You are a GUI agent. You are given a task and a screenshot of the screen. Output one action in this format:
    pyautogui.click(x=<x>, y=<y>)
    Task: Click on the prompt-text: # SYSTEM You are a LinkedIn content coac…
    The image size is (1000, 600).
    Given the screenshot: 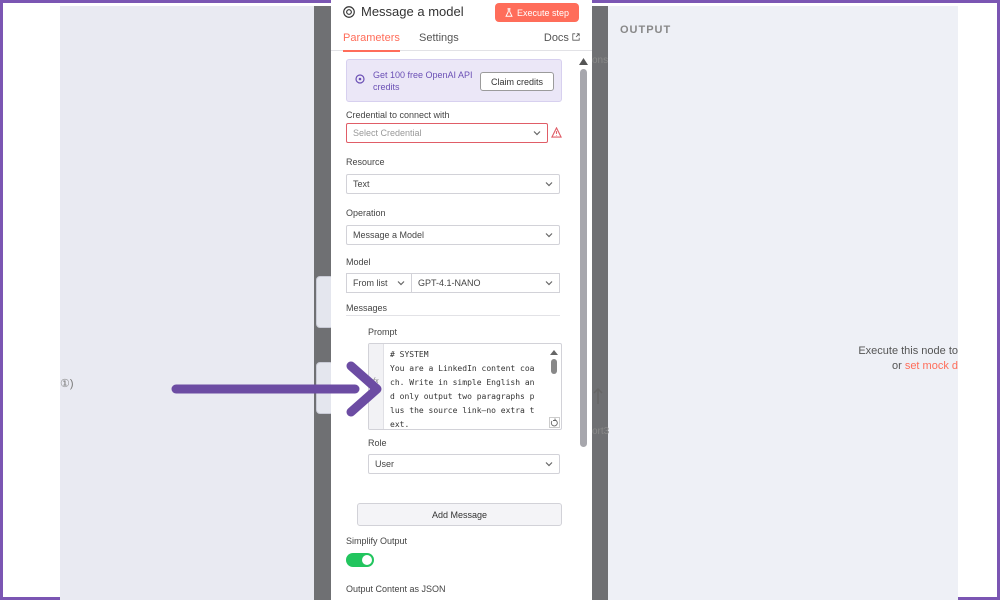 What is the action you would take?
    pyautogui.click(x=462, y=389)
    